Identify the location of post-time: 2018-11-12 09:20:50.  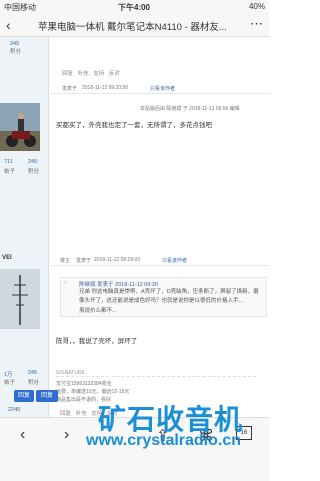
(105, 88).